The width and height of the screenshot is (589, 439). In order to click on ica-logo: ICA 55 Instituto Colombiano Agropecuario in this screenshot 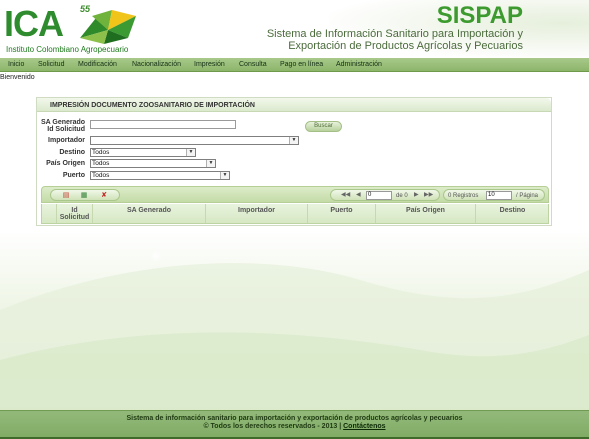, I will do `click(79, 30)`.